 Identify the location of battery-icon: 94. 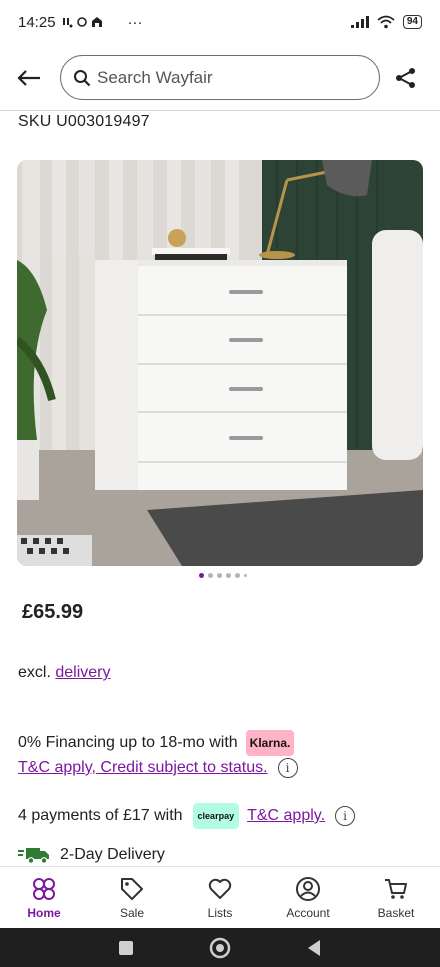
(412, 22).